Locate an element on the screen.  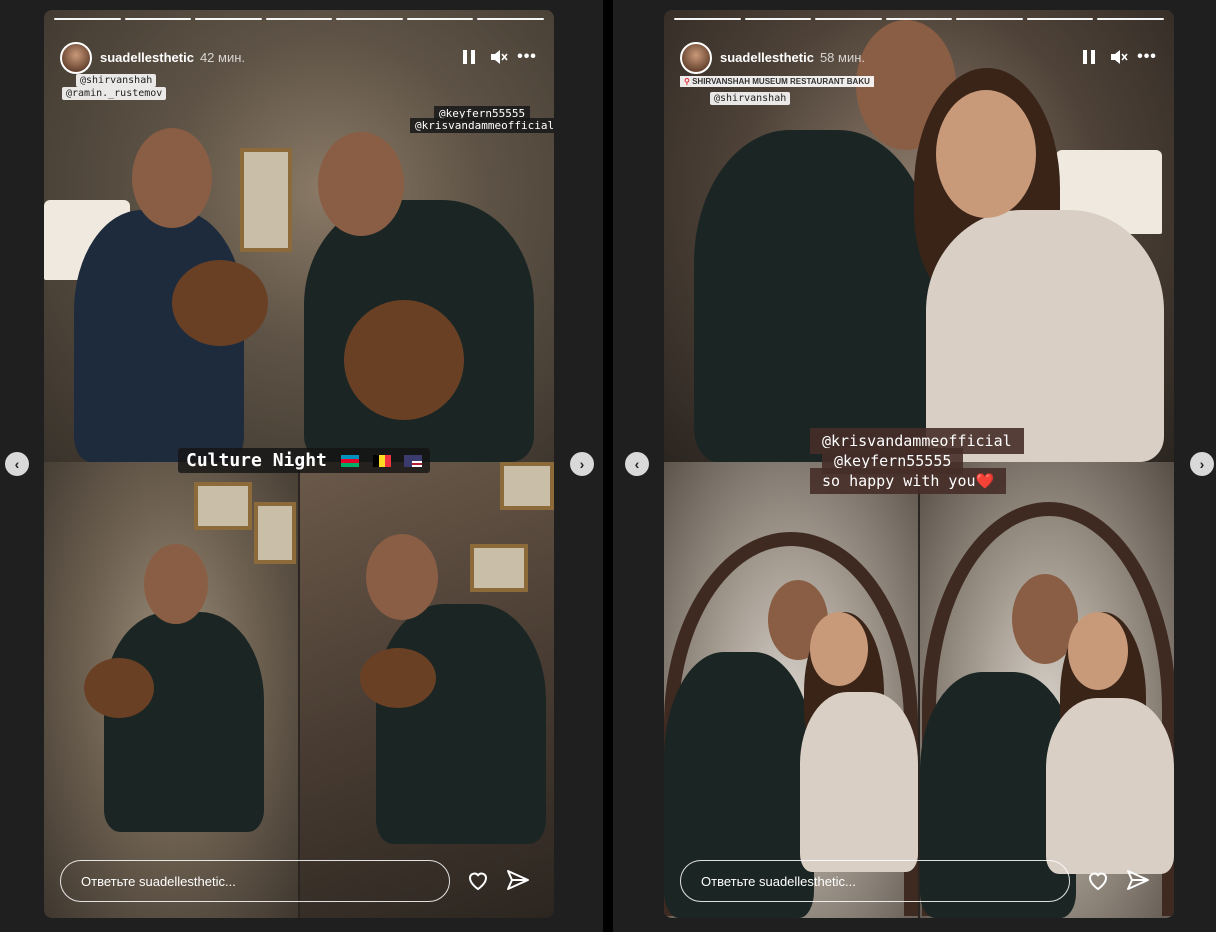
prev-story-button-2: ‹ is located at coordinates (637, 464).